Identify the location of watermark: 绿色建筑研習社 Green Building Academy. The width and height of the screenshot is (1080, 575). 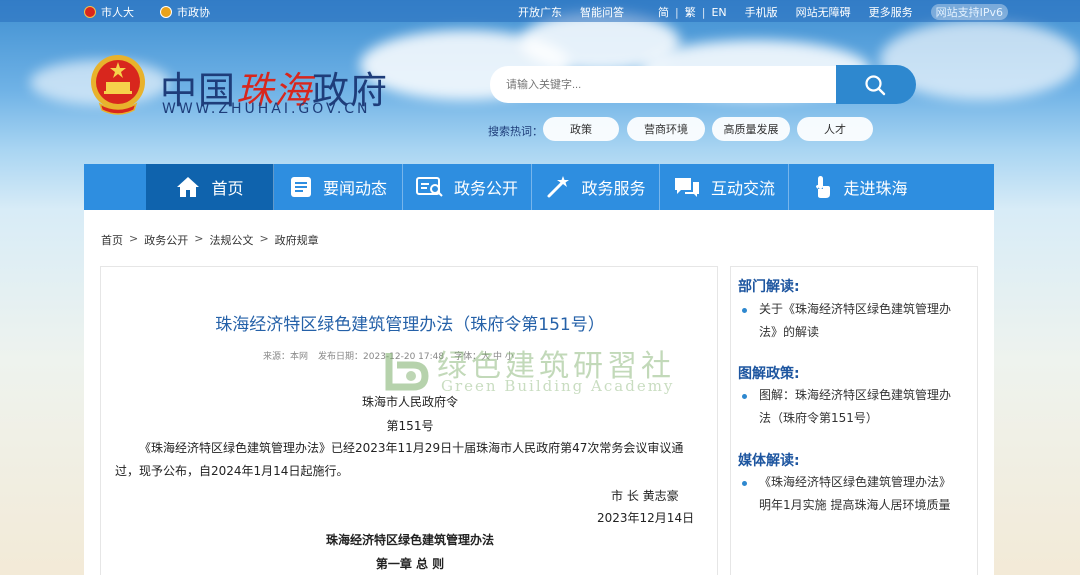
(533, 369).